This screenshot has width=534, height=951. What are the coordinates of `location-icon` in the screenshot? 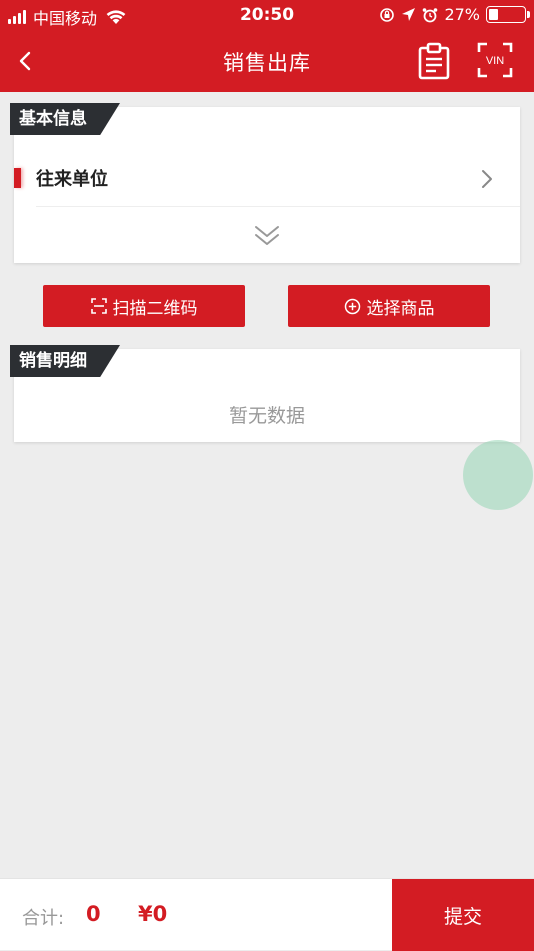 It's located at (408, 14).